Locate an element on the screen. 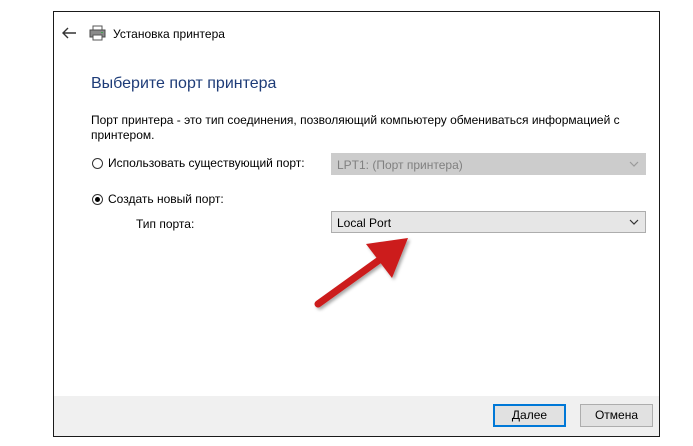 Image resolution: width=693 pixels, height=446 pixels. use-existing-port-radio is located at coordinates (97, 163).